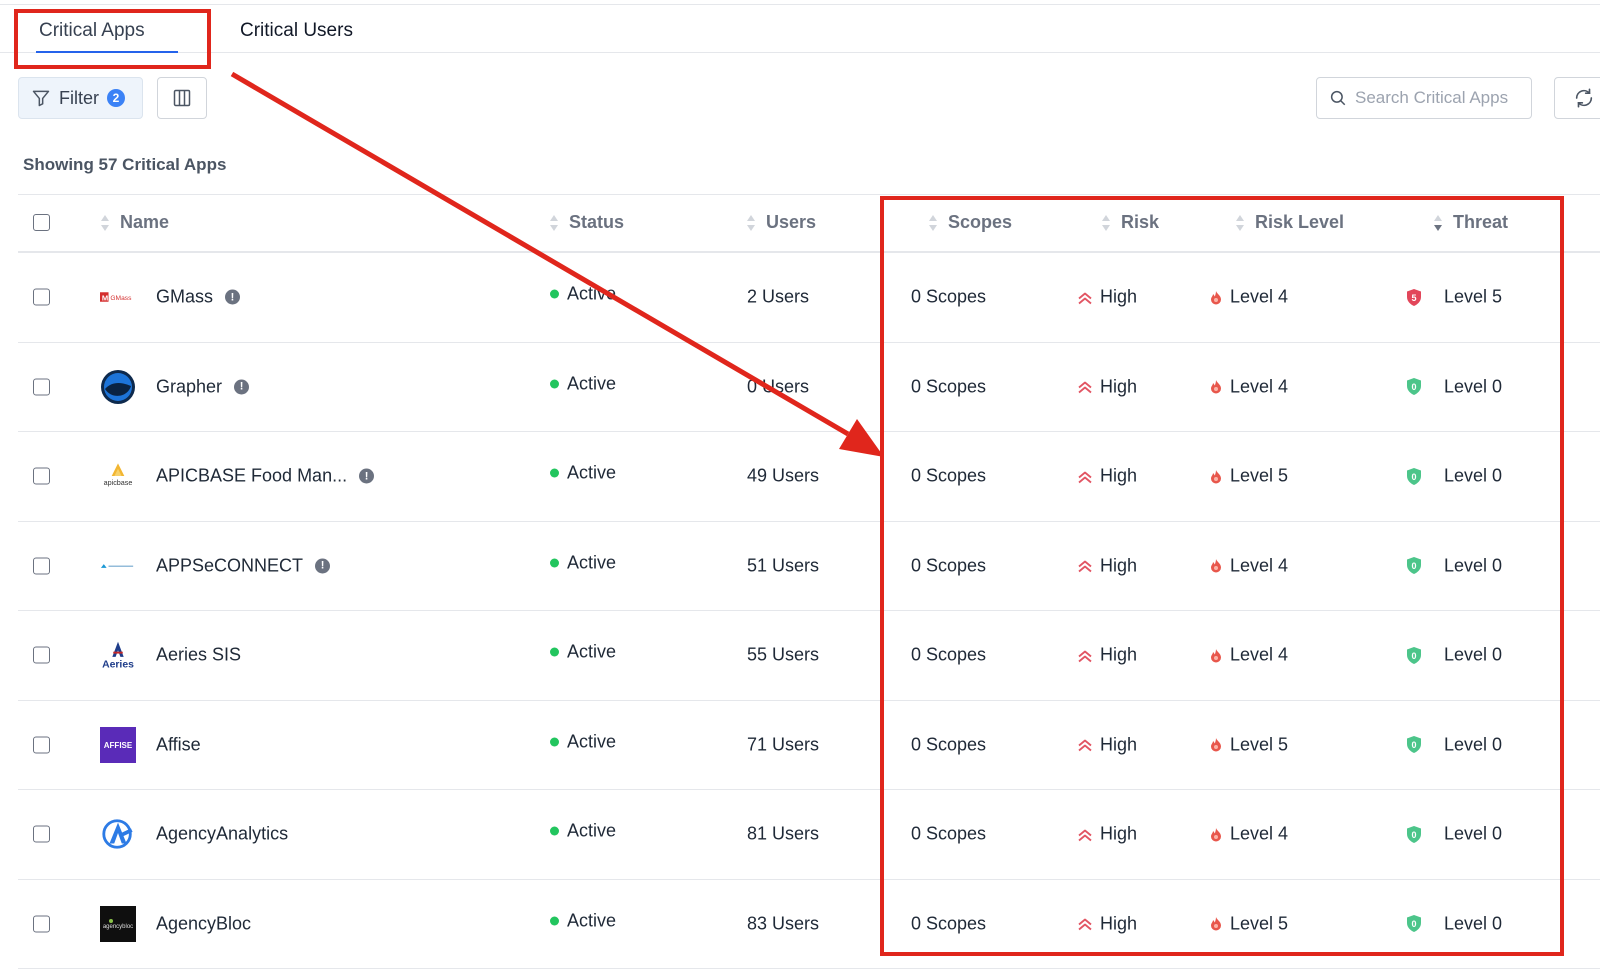 This screenshot has width=1600, height=977. Describe the element at coordinates (781, 222) in the screenshot. I see `column-header-users: Users` at that location.